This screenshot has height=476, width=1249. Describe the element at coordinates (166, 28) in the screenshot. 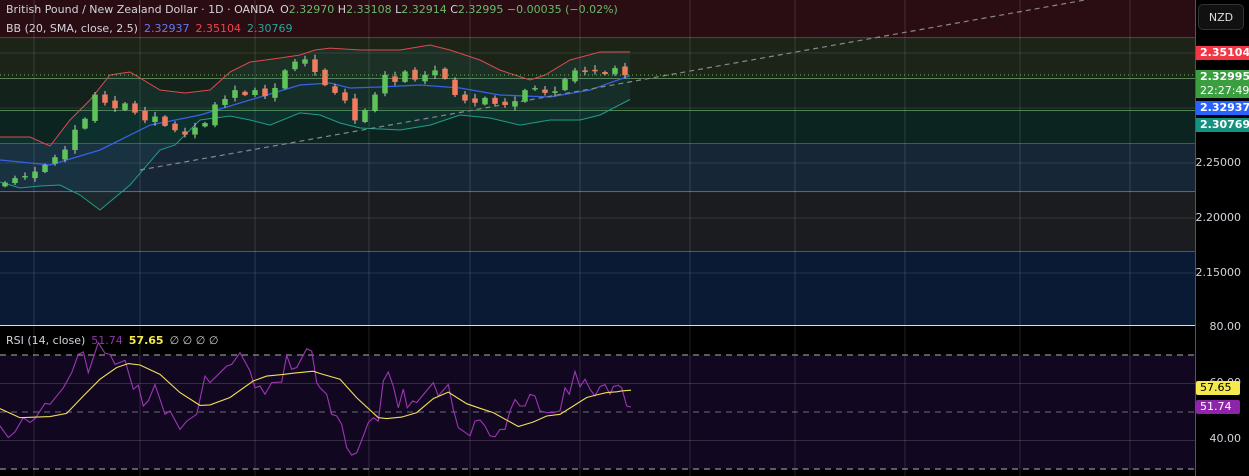

I see `bb-basis-value: 2.32937` at that location.